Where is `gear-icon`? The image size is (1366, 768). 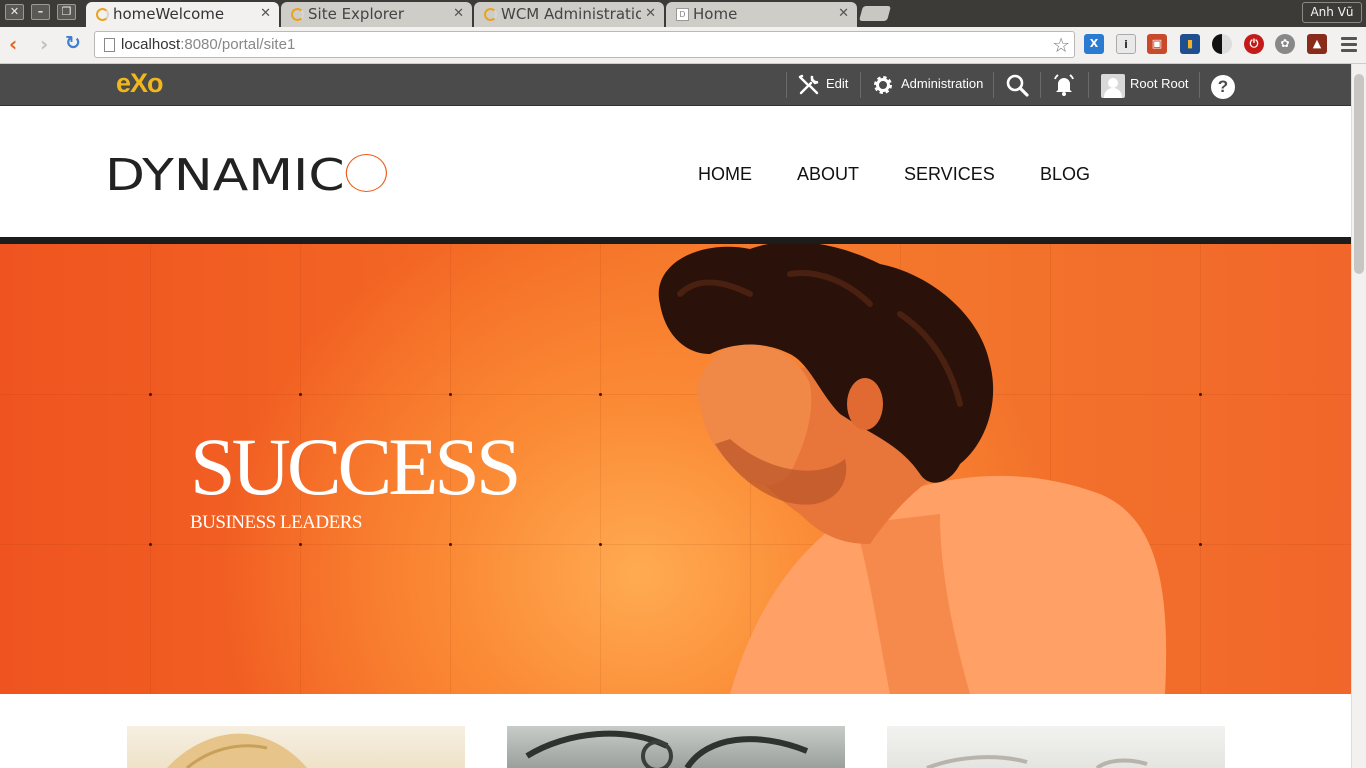 gear-icon is located at coordinates (883, 85).